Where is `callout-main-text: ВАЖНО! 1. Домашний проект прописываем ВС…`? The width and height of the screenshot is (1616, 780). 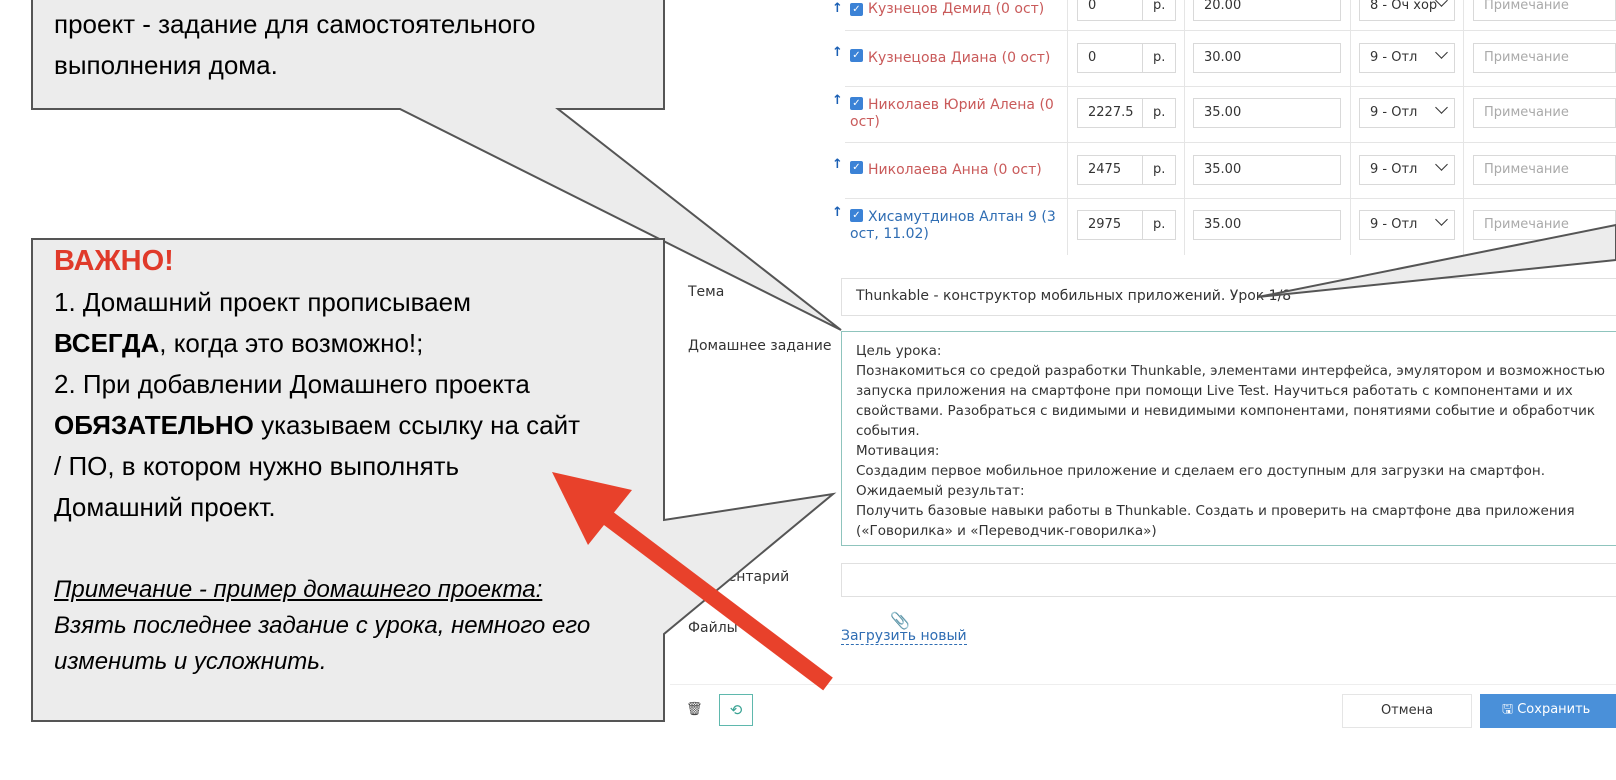 callout-main-text: ВАЖНО! 1. Домашний проект прописываем ВС… is located at coordinates (317, 384).